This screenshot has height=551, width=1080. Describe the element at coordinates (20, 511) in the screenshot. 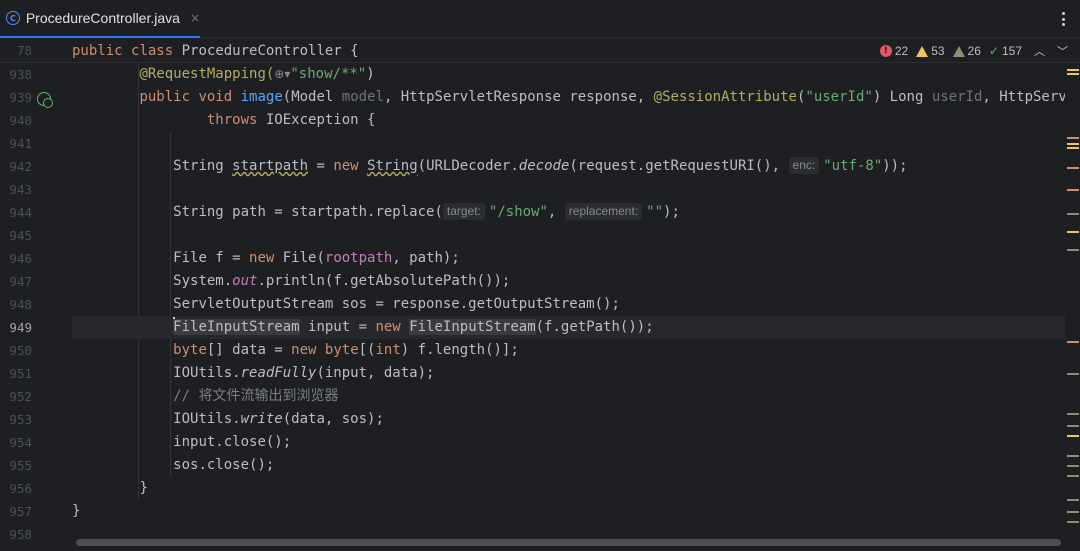

I see `line-number: 957` at that location.